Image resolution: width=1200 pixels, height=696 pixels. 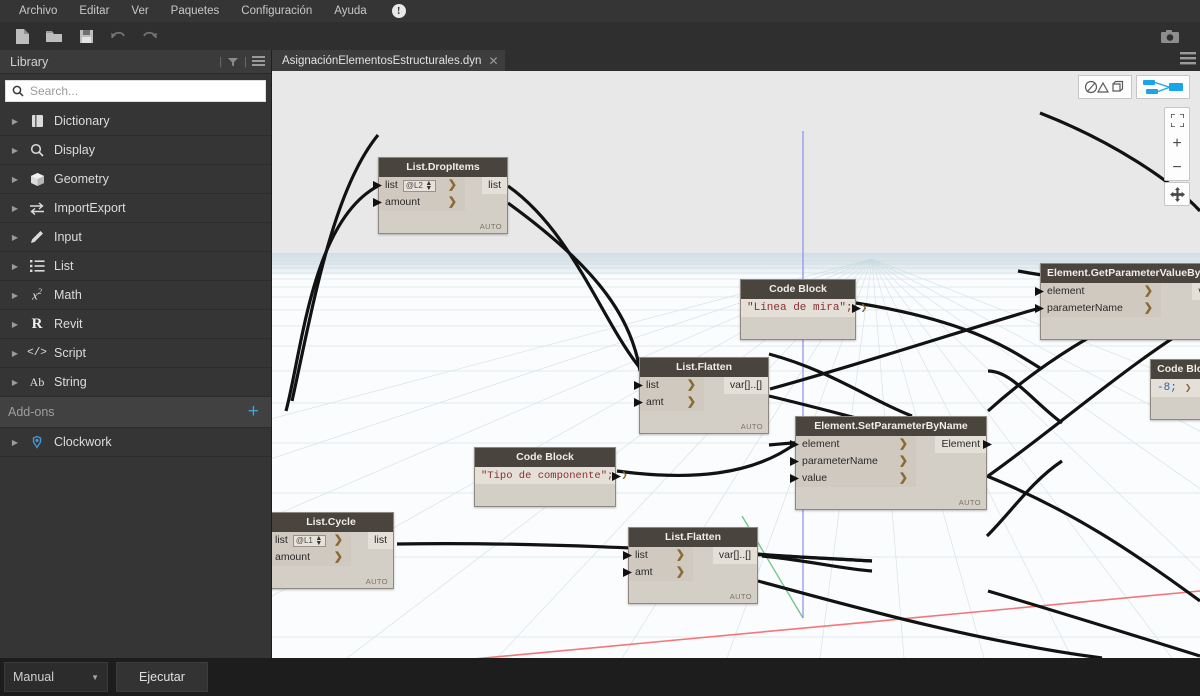 I want to click on add-package-plus-icon: +, so click(x=253, y=411).